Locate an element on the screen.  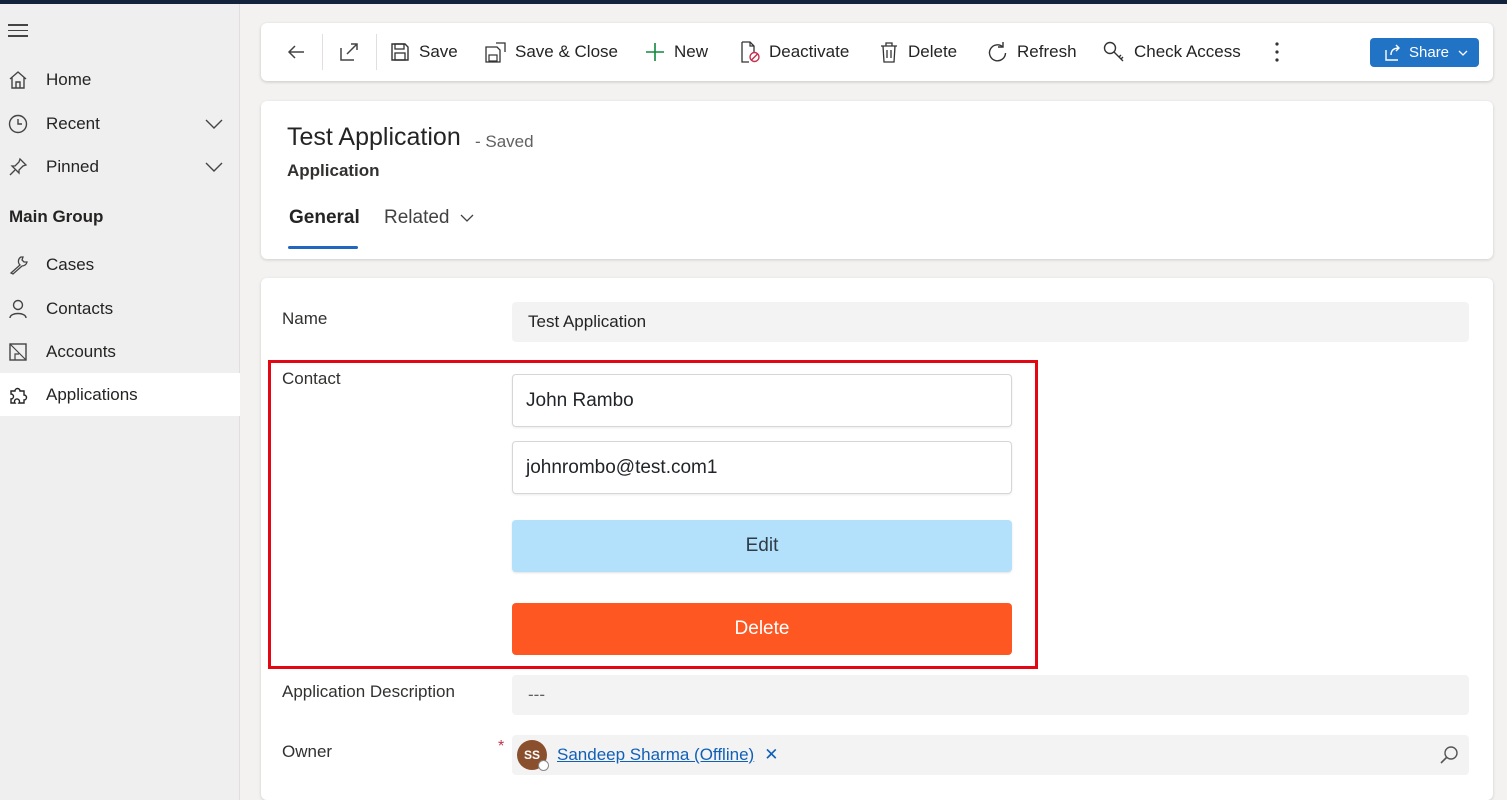
save-button: Save is located at coordinates (424, 52).